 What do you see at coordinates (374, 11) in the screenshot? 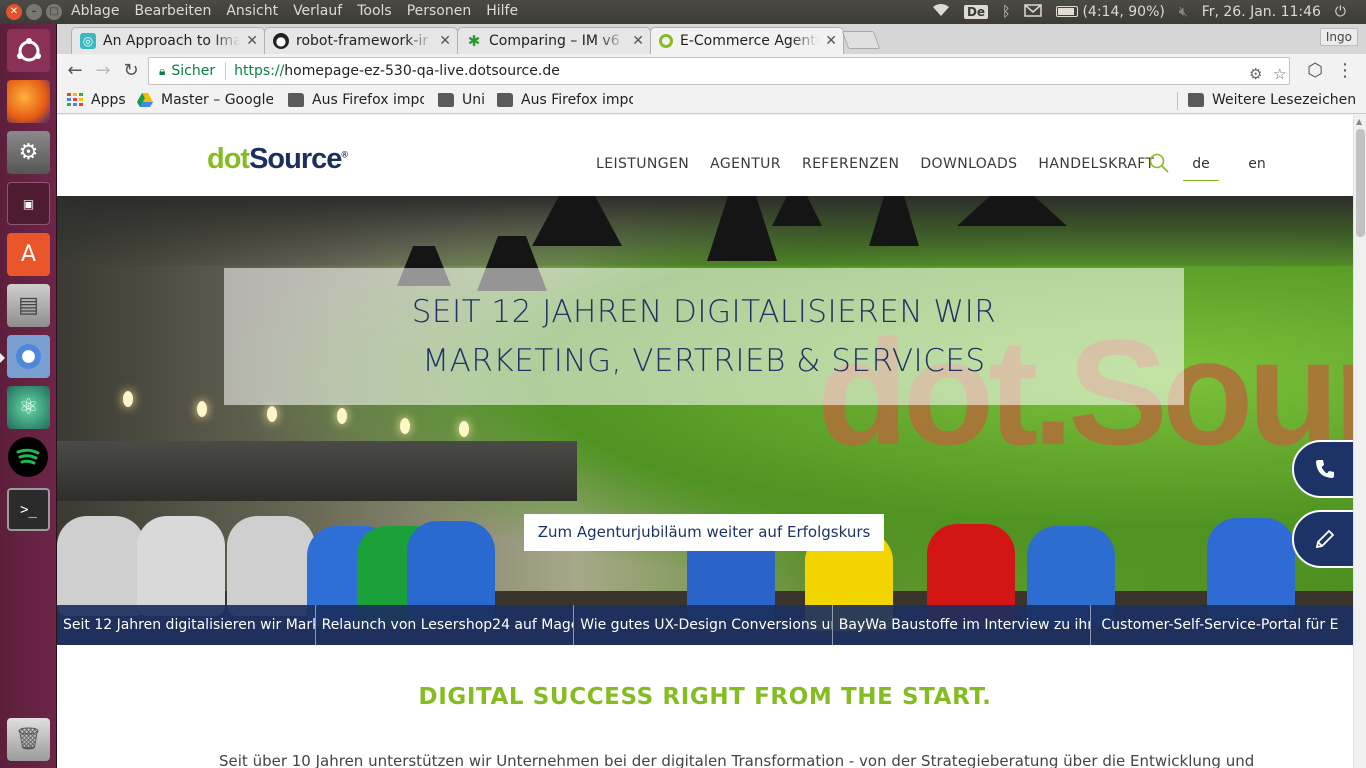
I see `menu-tools: Tools` at bounding box center [374, 11].